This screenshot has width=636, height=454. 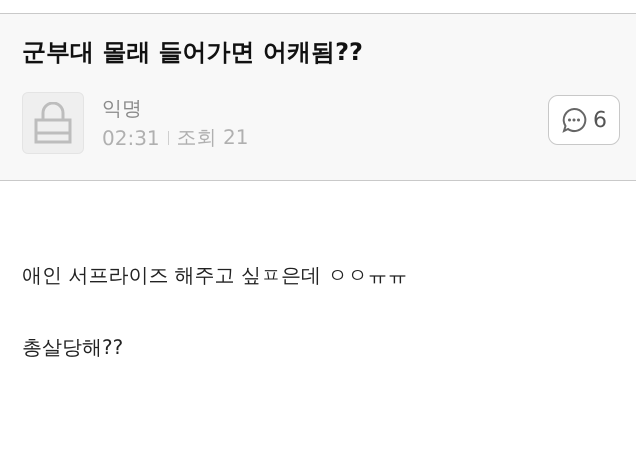 I want to click on speech-bubble-icon, so click(x=574, y=120).